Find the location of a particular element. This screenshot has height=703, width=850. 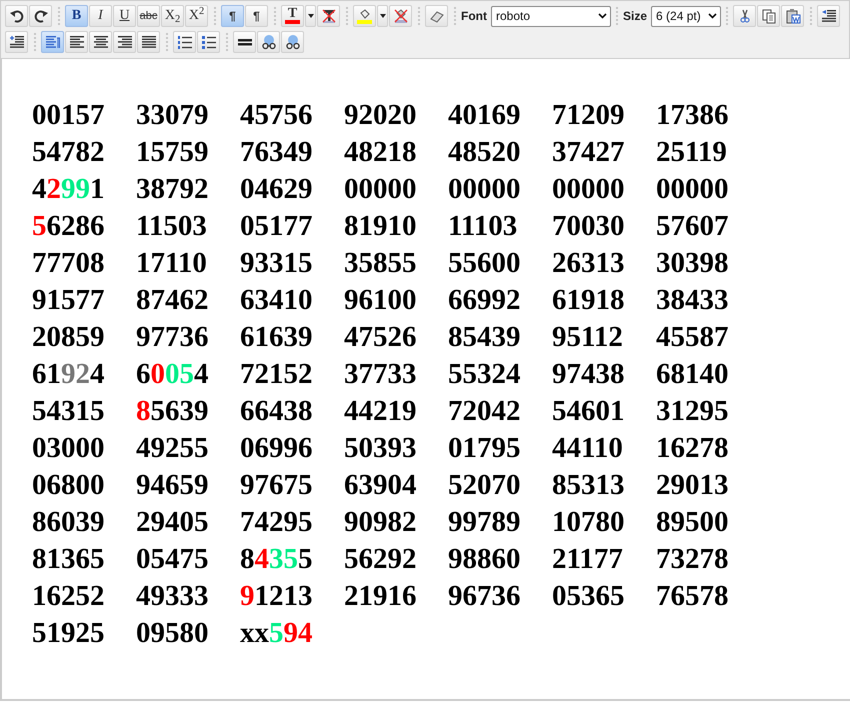

underline-button: U is located at coordinates (124, 16).